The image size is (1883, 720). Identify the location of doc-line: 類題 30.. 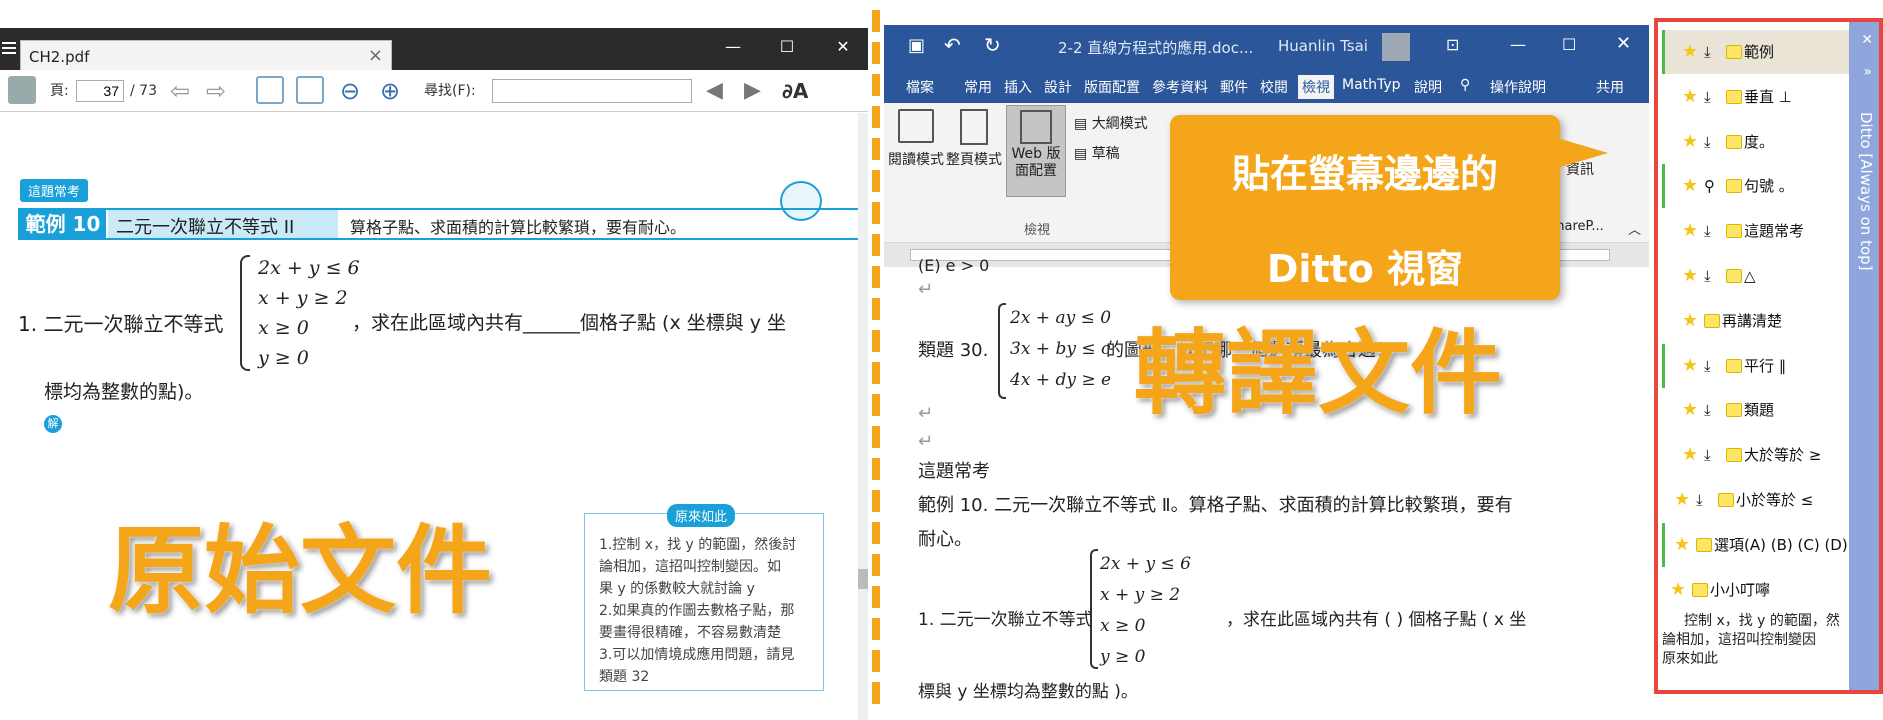
(953, 350).